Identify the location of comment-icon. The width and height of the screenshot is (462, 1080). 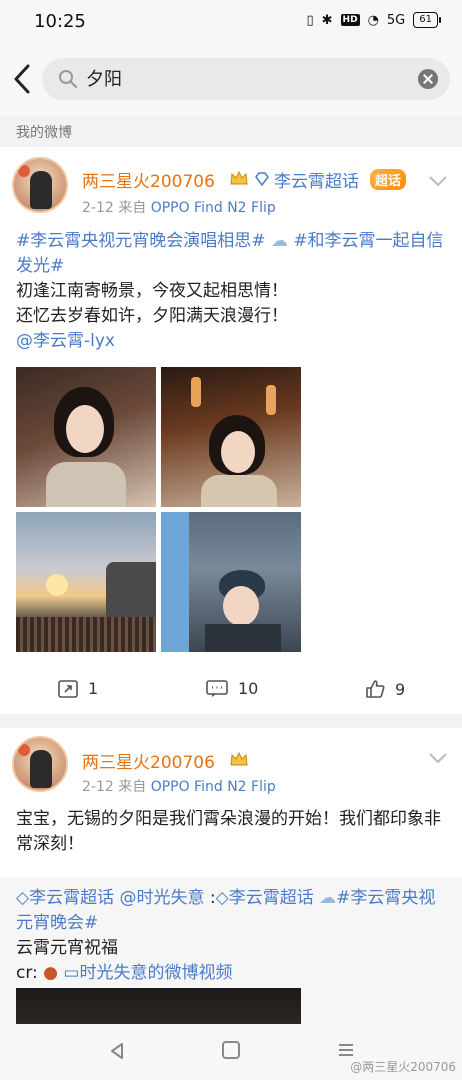
(217, 688).